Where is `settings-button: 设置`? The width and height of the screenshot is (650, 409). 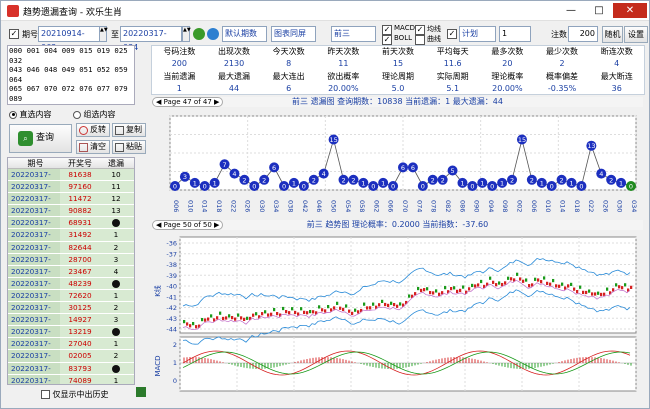 settings-button: 设置 is located at coordinates (636, 34).